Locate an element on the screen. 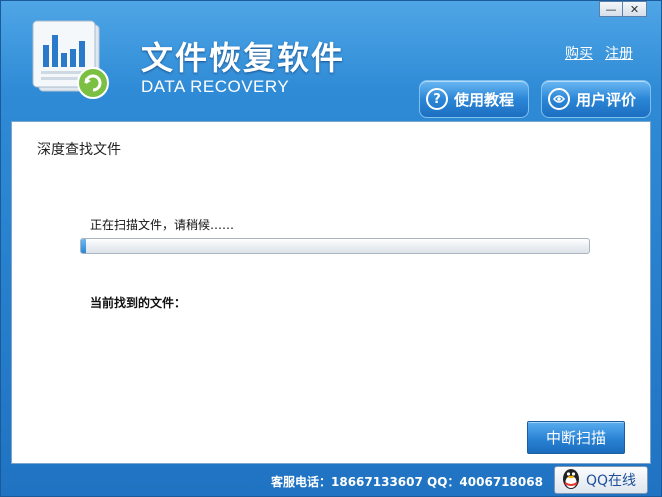 Image resolution: width=662 pixels, height=497 pixels. support-info: 客服电话：18667133607 QQ：4006718068 is located at coordinates (407, 482).